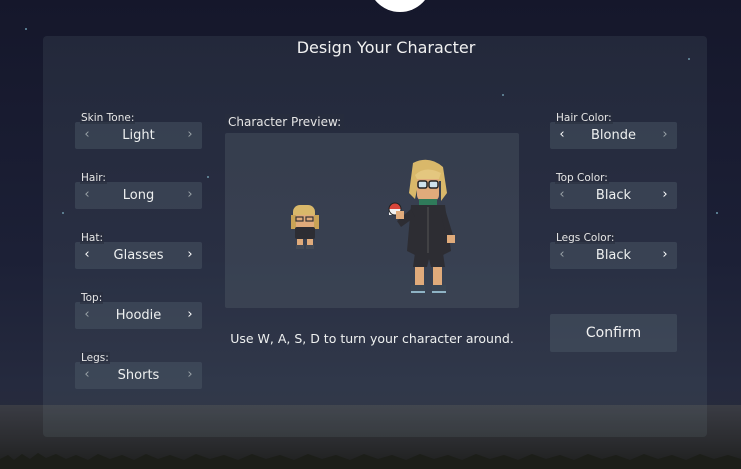 The height and width of the screenshot is (469, 741). What do you see at coordinates (93, 178) in the screenshot?
I see `hair-label: Hair:` at bounding box center [93, 178].